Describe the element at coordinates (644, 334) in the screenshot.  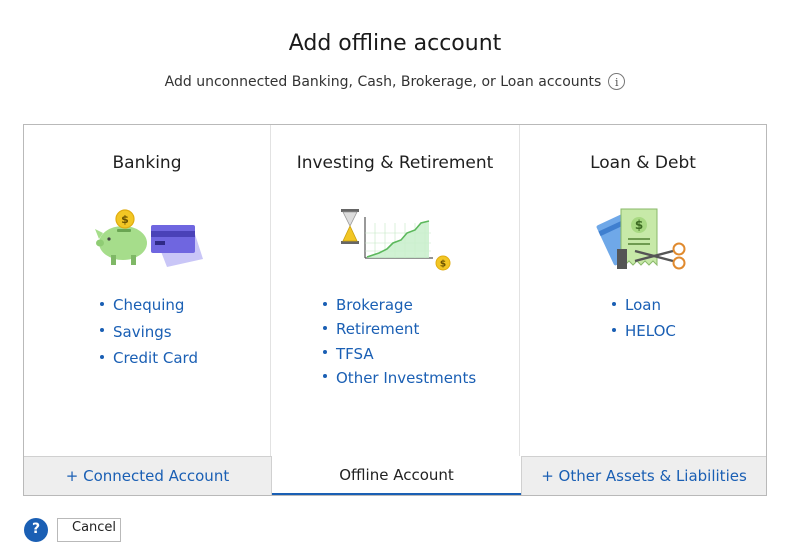
I see `link-heloc: HELOC` at that location.